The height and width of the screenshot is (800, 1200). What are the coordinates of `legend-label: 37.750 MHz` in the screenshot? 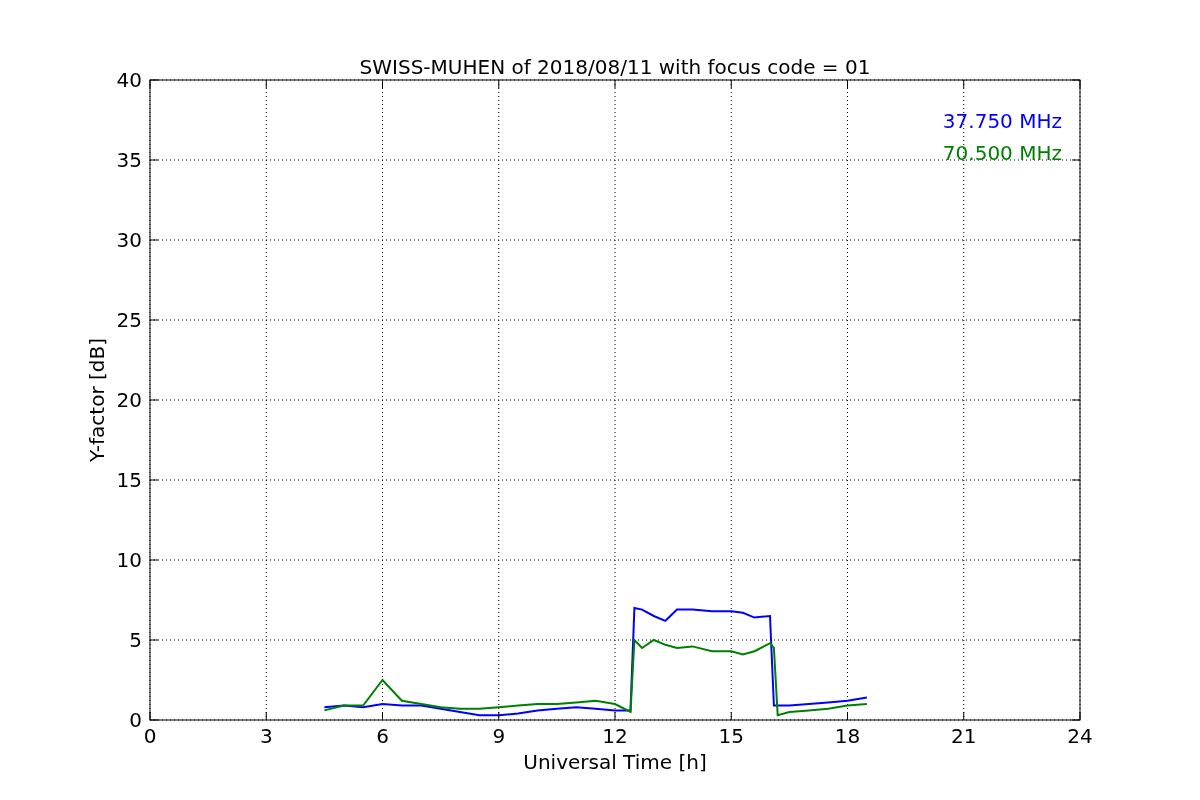 It's located at (1002, 121).